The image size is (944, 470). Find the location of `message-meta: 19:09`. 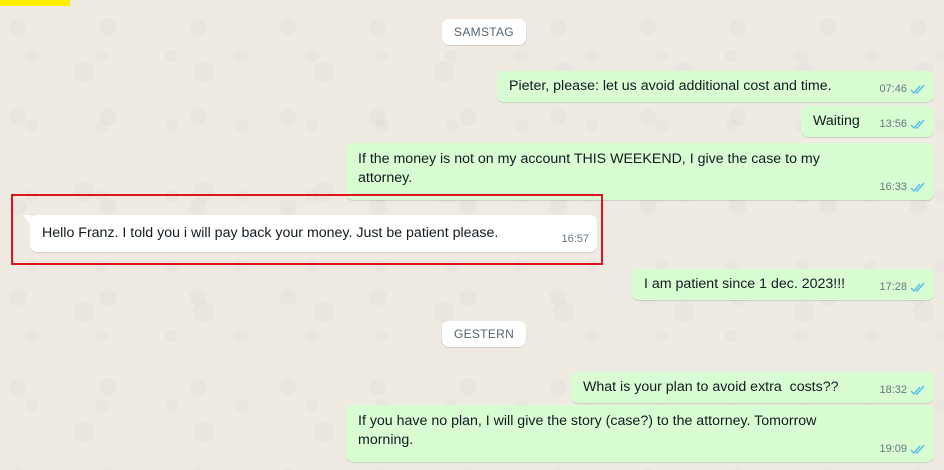

message-meta: 19:09 is located at coordinates (902, 449).